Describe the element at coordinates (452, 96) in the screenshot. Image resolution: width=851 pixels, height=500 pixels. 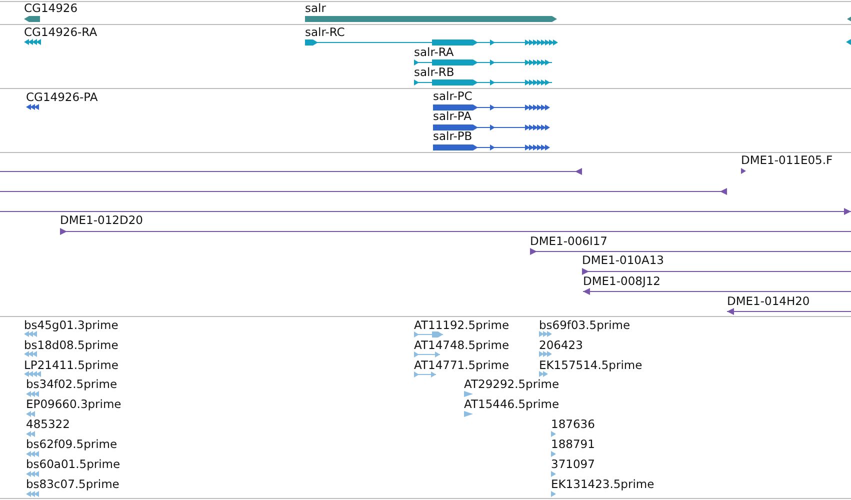
I see `feature-label: salr-PC` at that location.